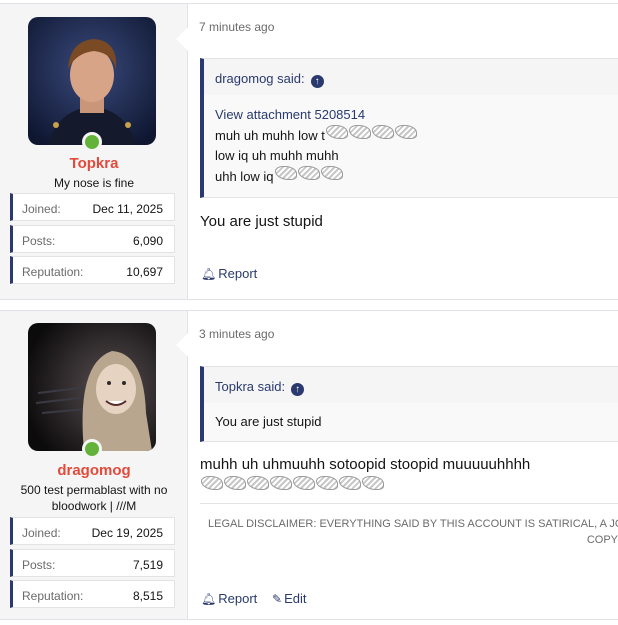 Image resolution: width=618 pixels, height=625 pixels. I want to click on quote-header: Topkra said: ↑, so click(411, 385).